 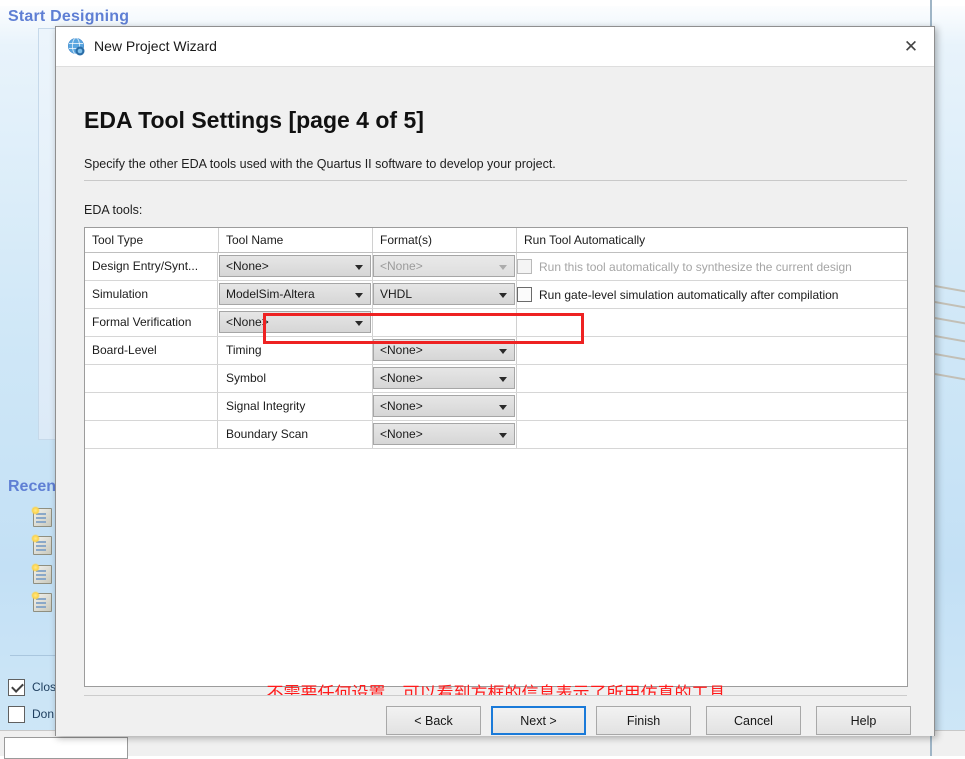 I want to click on next-button: Next >, so click(x=538, y=720).